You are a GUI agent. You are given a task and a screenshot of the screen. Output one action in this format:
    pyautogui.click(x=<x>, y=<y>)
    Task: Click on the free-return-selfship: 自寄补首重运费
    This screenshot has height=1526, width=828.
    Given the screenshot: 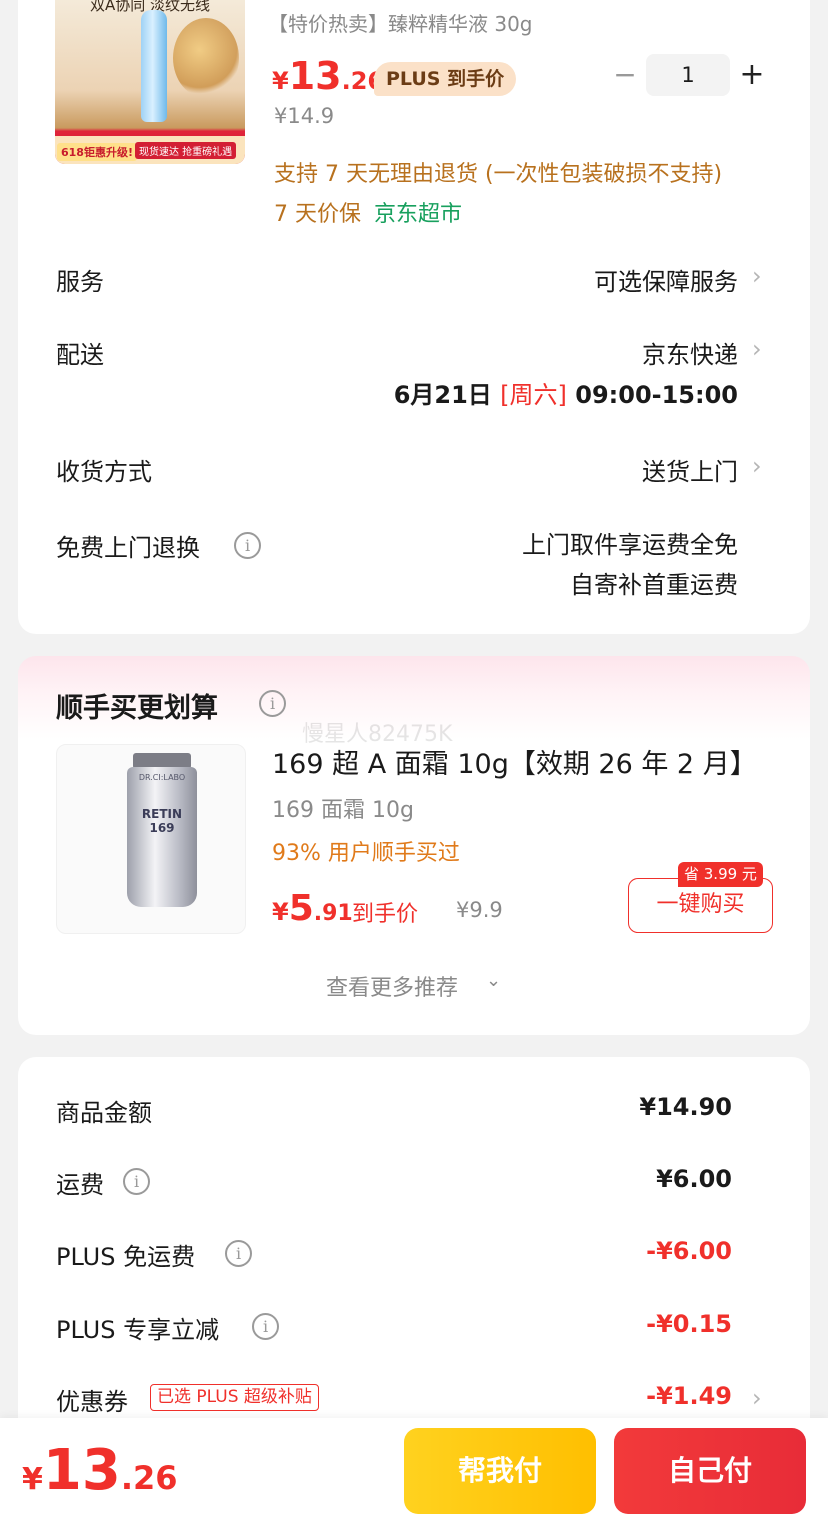 What is the action you would take?
    pyautogui.click(x=654, y=585)
    